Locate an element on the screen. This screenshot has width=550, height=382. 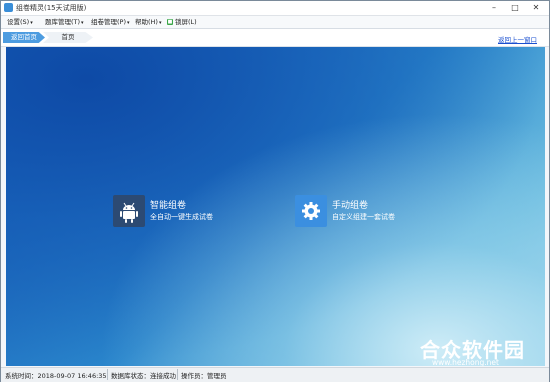
gear-icon is located at coordinates (311, 211).